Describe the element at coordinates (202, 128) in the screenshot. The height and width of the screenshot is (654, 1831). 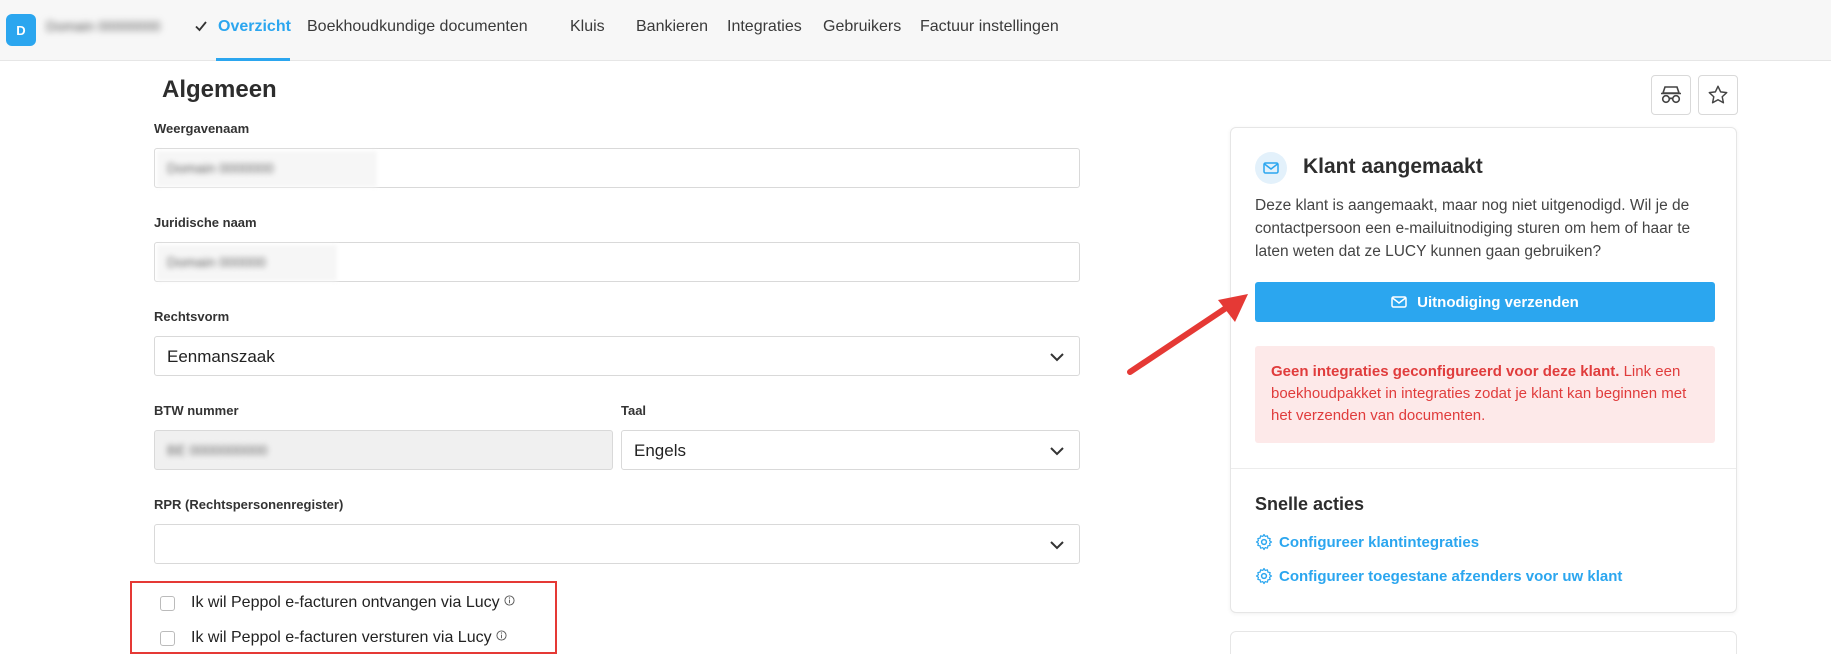
I see `display-name-label: Weergavenaam` at that location.